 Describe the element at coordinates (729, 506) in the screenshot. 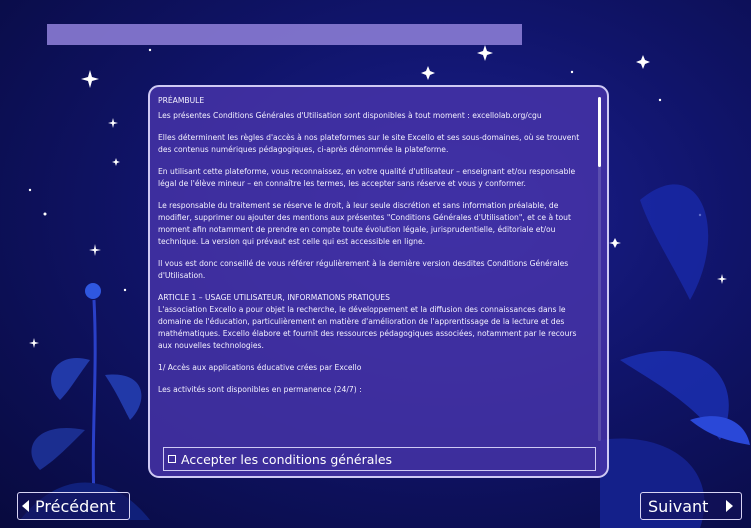

I see `triangle-right-icon` at that location.